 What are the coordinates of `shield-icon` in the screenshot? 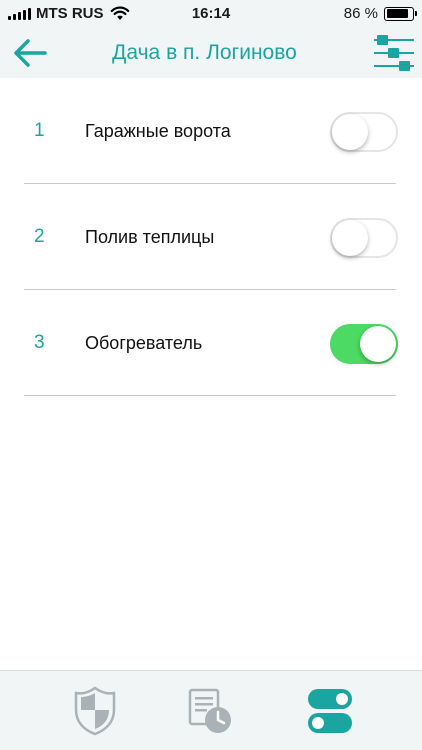 It's located at (95, 711).